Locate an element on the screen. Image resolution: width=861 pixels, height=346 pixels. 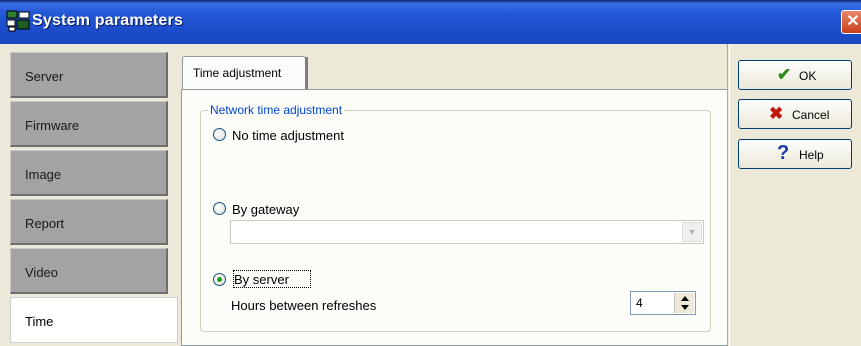
sidebar-item-server: Server is located at coordinates (89, 75).